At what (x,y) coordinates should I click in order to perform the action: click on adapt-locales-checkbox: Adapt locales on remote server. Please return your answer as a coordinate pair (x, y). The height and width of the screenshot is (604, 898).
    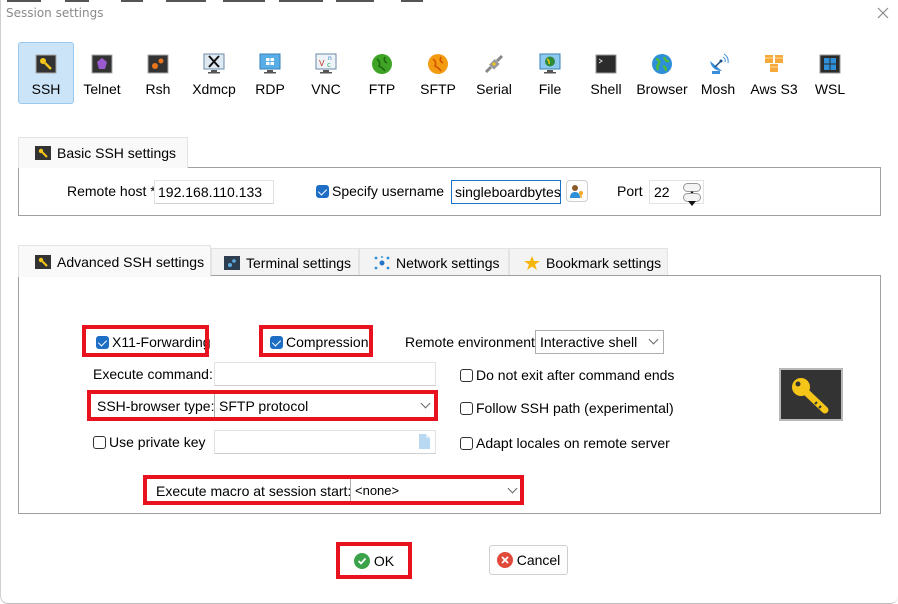
    Looking at the image, I should click on (565, 443).